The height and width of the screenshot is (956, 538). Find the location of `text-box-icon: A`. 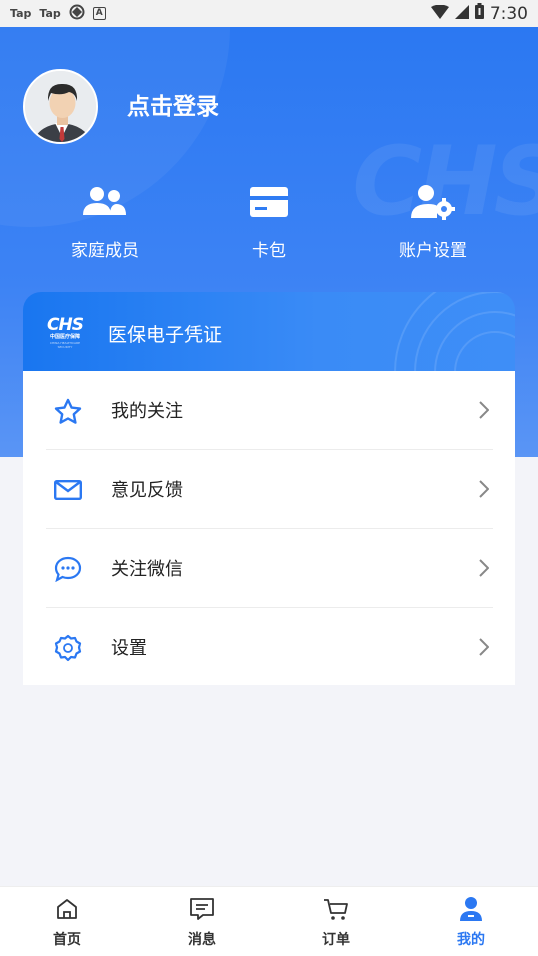

text-box-icon: A is located at coordinates (99, 13).